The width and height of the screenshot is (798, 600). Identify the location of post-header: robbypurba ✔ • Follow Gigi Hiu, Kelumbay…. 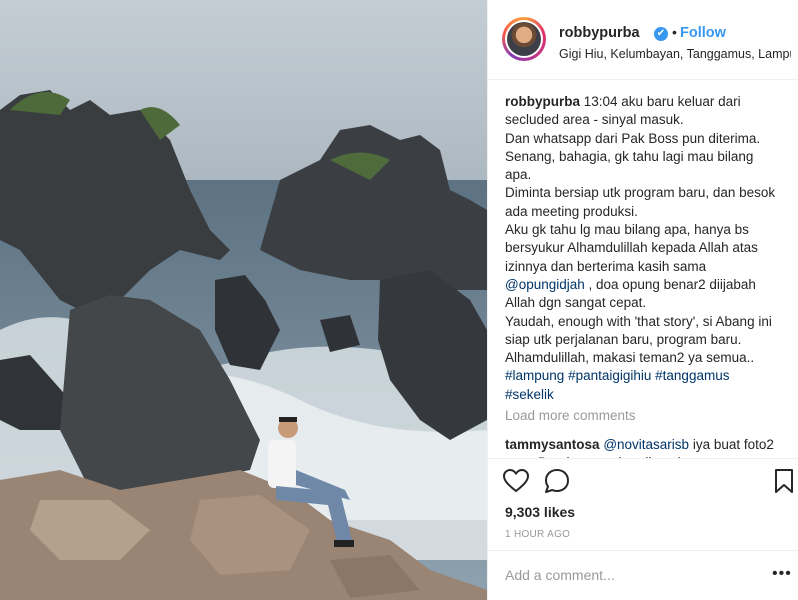
(643, 40).